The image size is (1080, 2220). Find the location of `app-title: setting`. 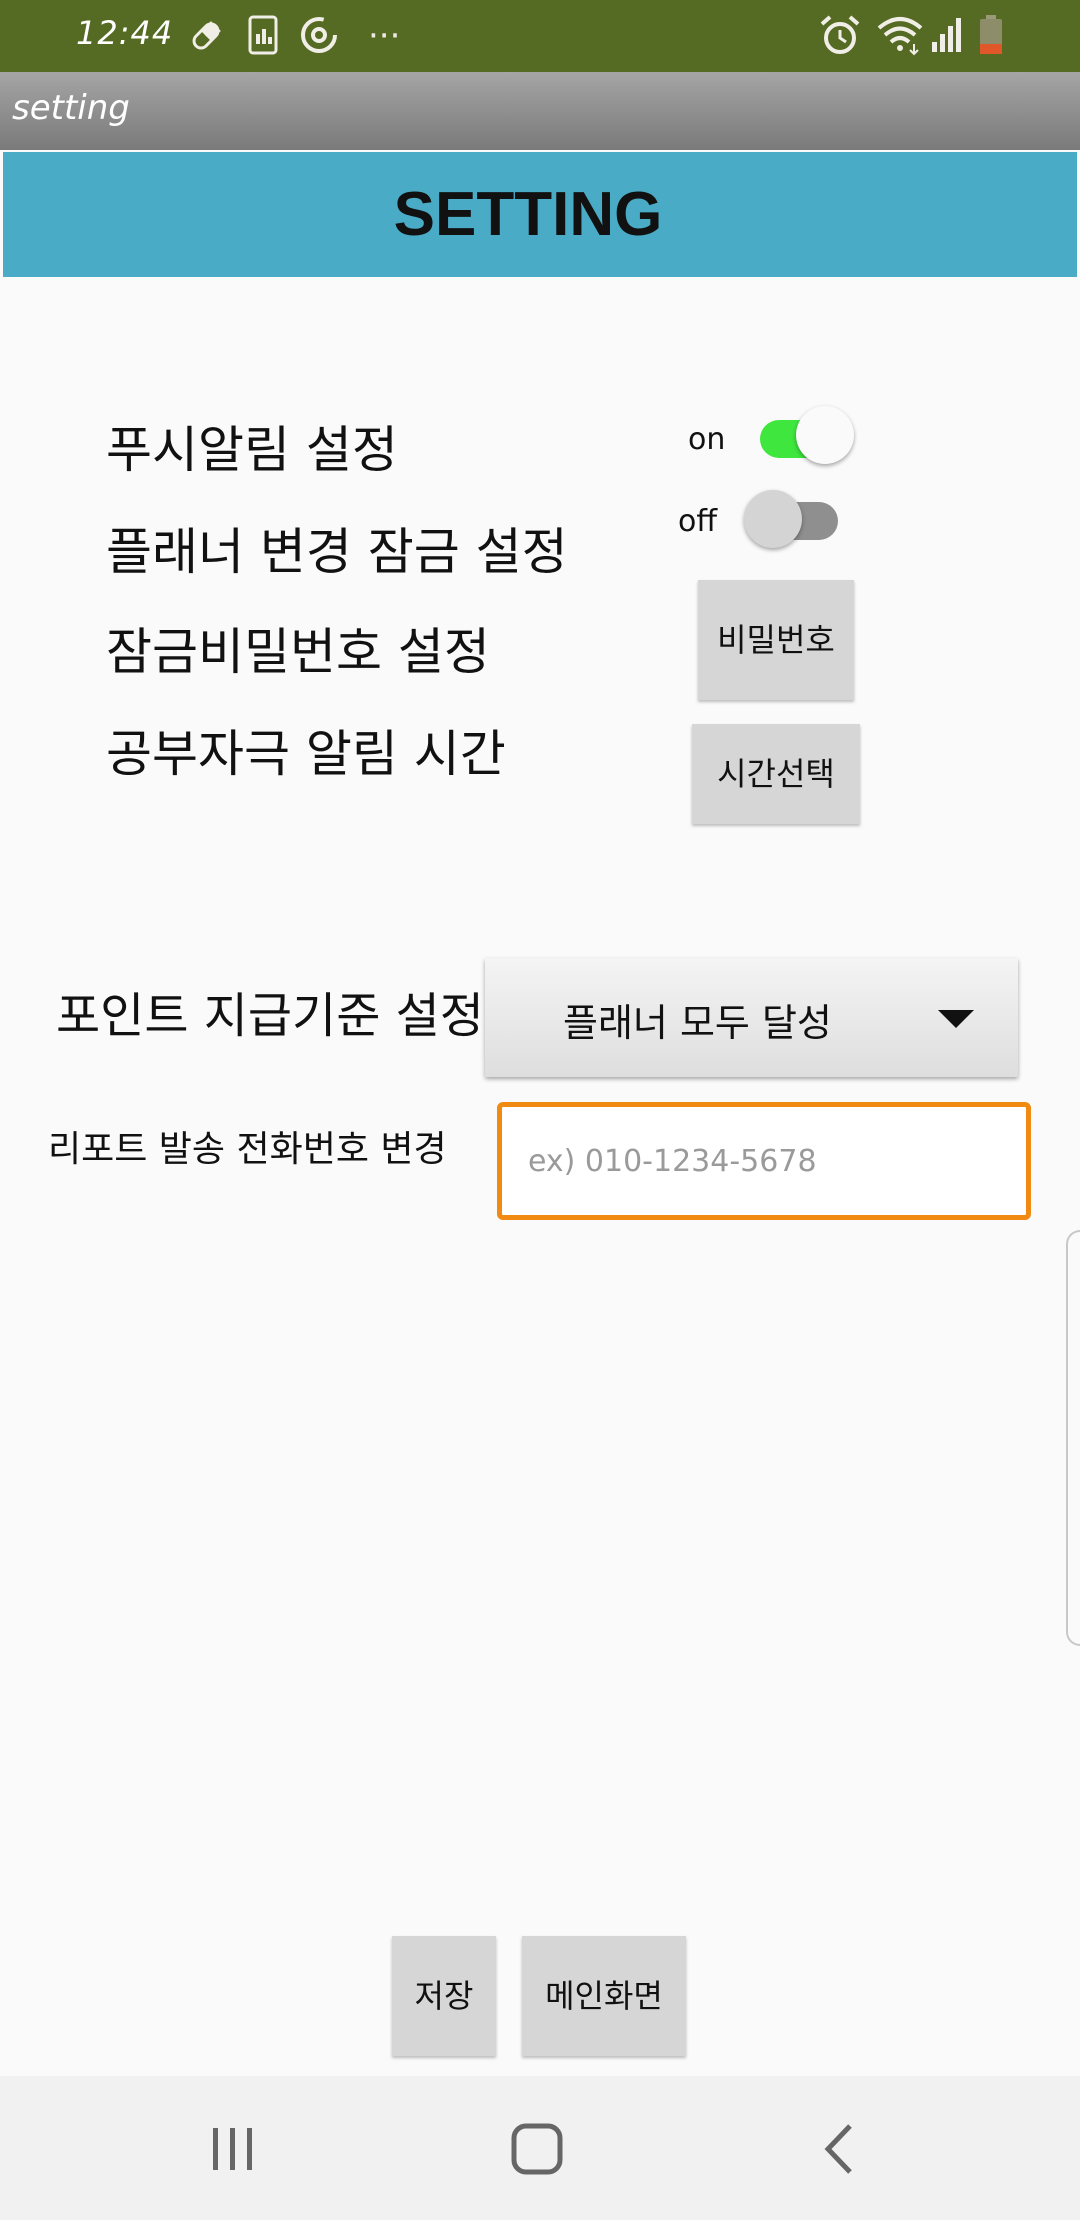

app-title: setting is located at coordinates (71, 108).